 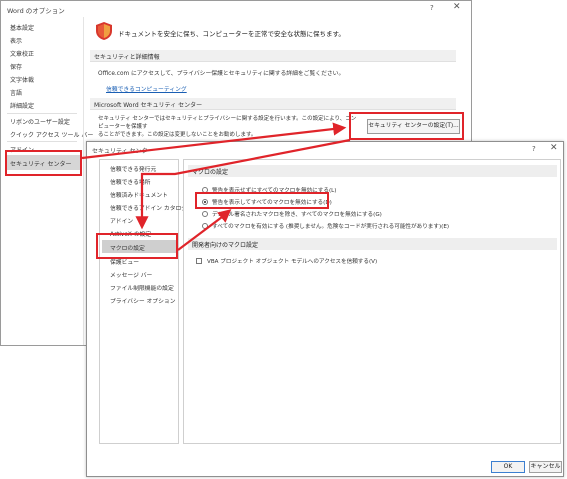 I want to click on window-title: Word のオプション, so click(x=36, y=11).